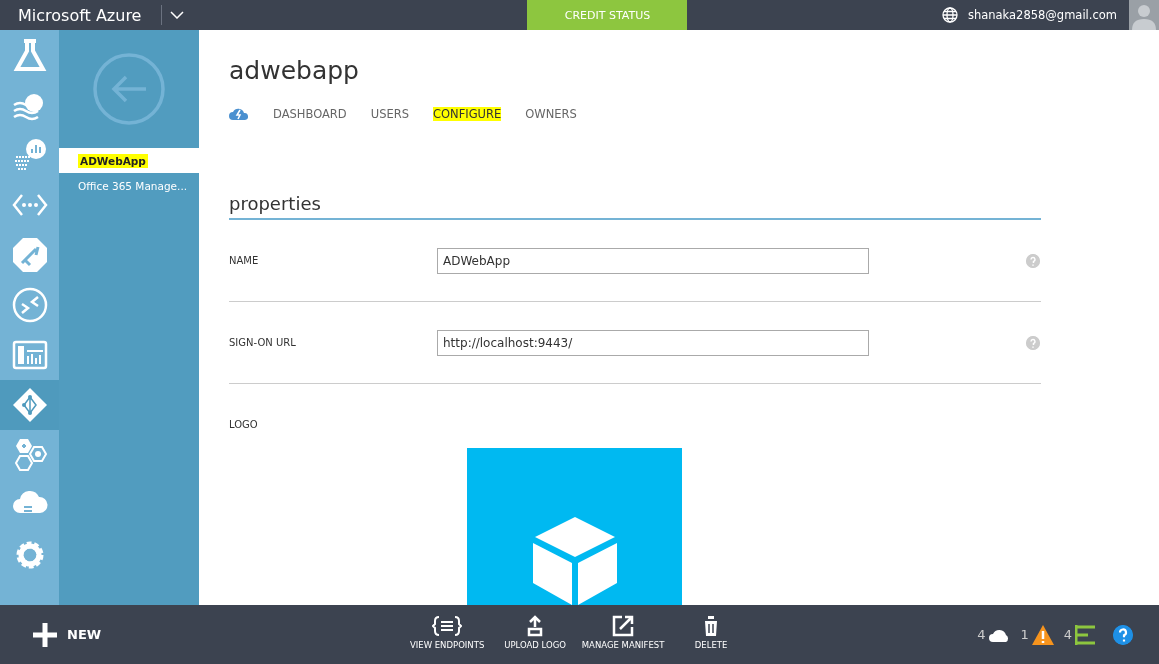 The height and width of the screenshot is (664, 1159). I want to click on command-button: MANAGE MANIFEST, so click(623, 634).